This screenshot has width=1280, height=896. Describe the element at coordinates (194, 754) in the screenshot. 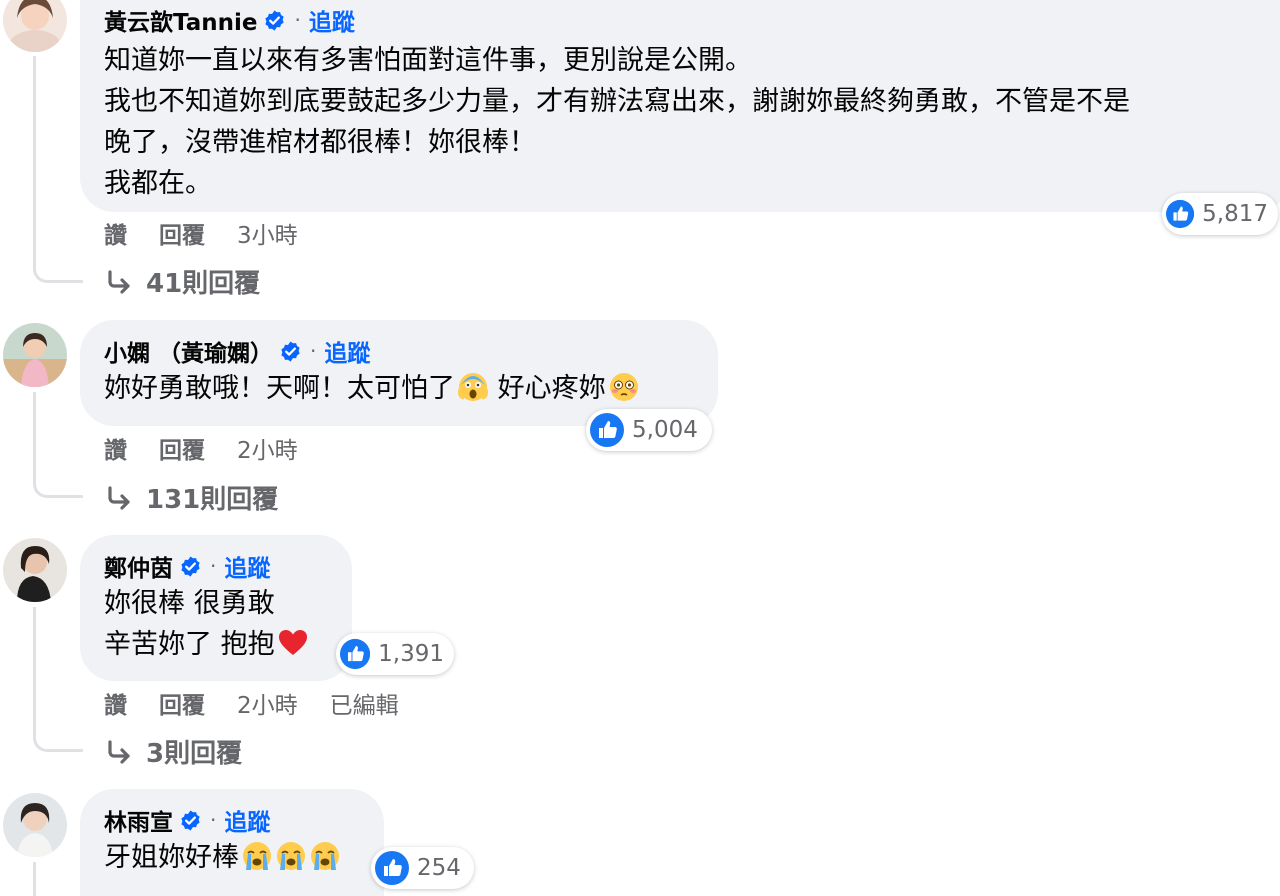

I see `view-replies-label: 3則回覆` at that location.